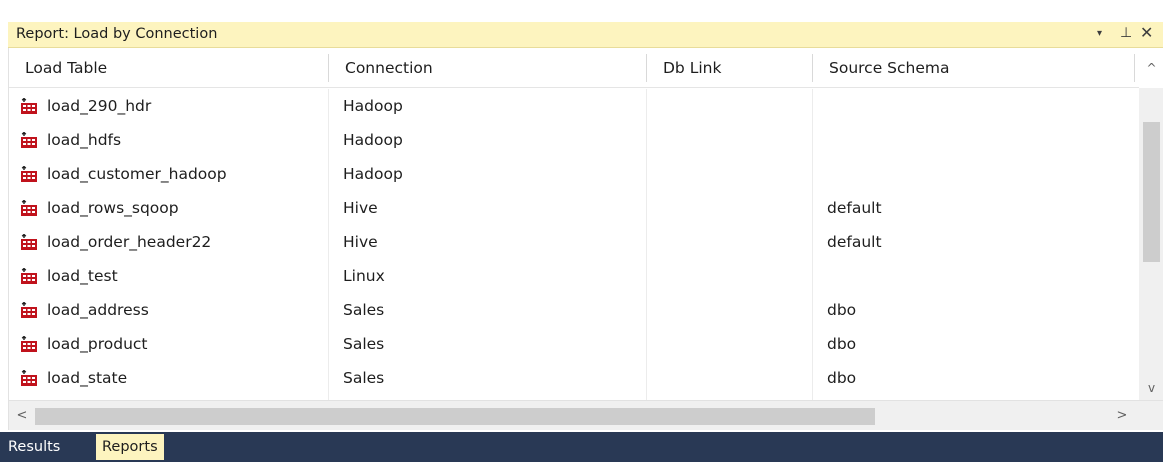 The height and width of the screenshot is (462, 1163). What do you see at coordinates (730, 68) in the screenshot?
I see `column-header-db-link: Db Link` at bounding box center [730, 68].